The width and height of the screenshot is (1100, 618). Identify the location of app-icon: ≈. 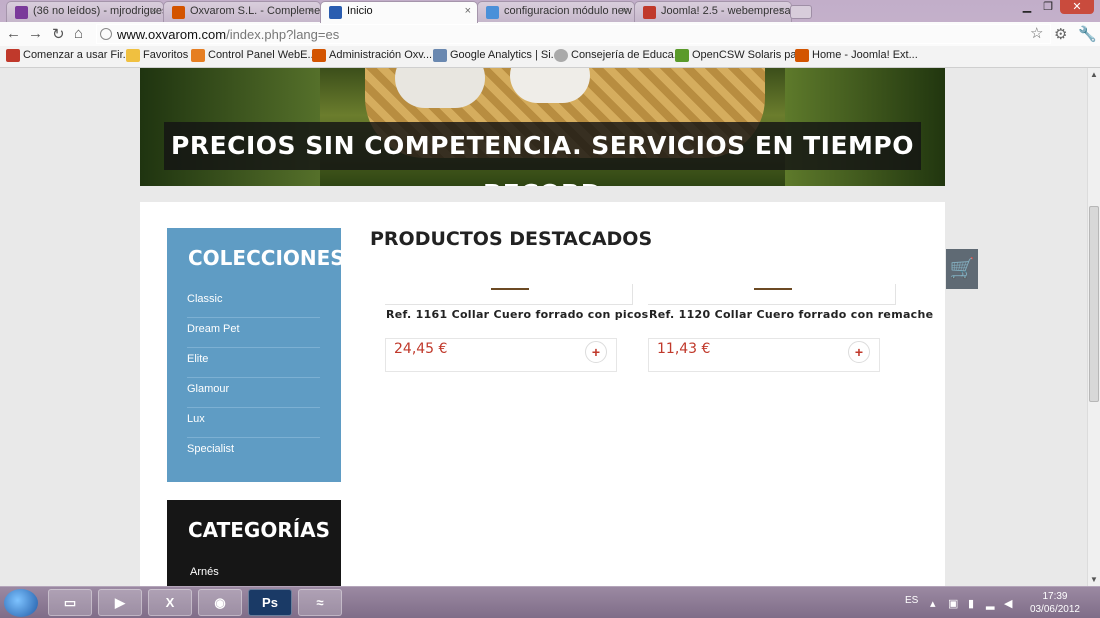
(320, 602).